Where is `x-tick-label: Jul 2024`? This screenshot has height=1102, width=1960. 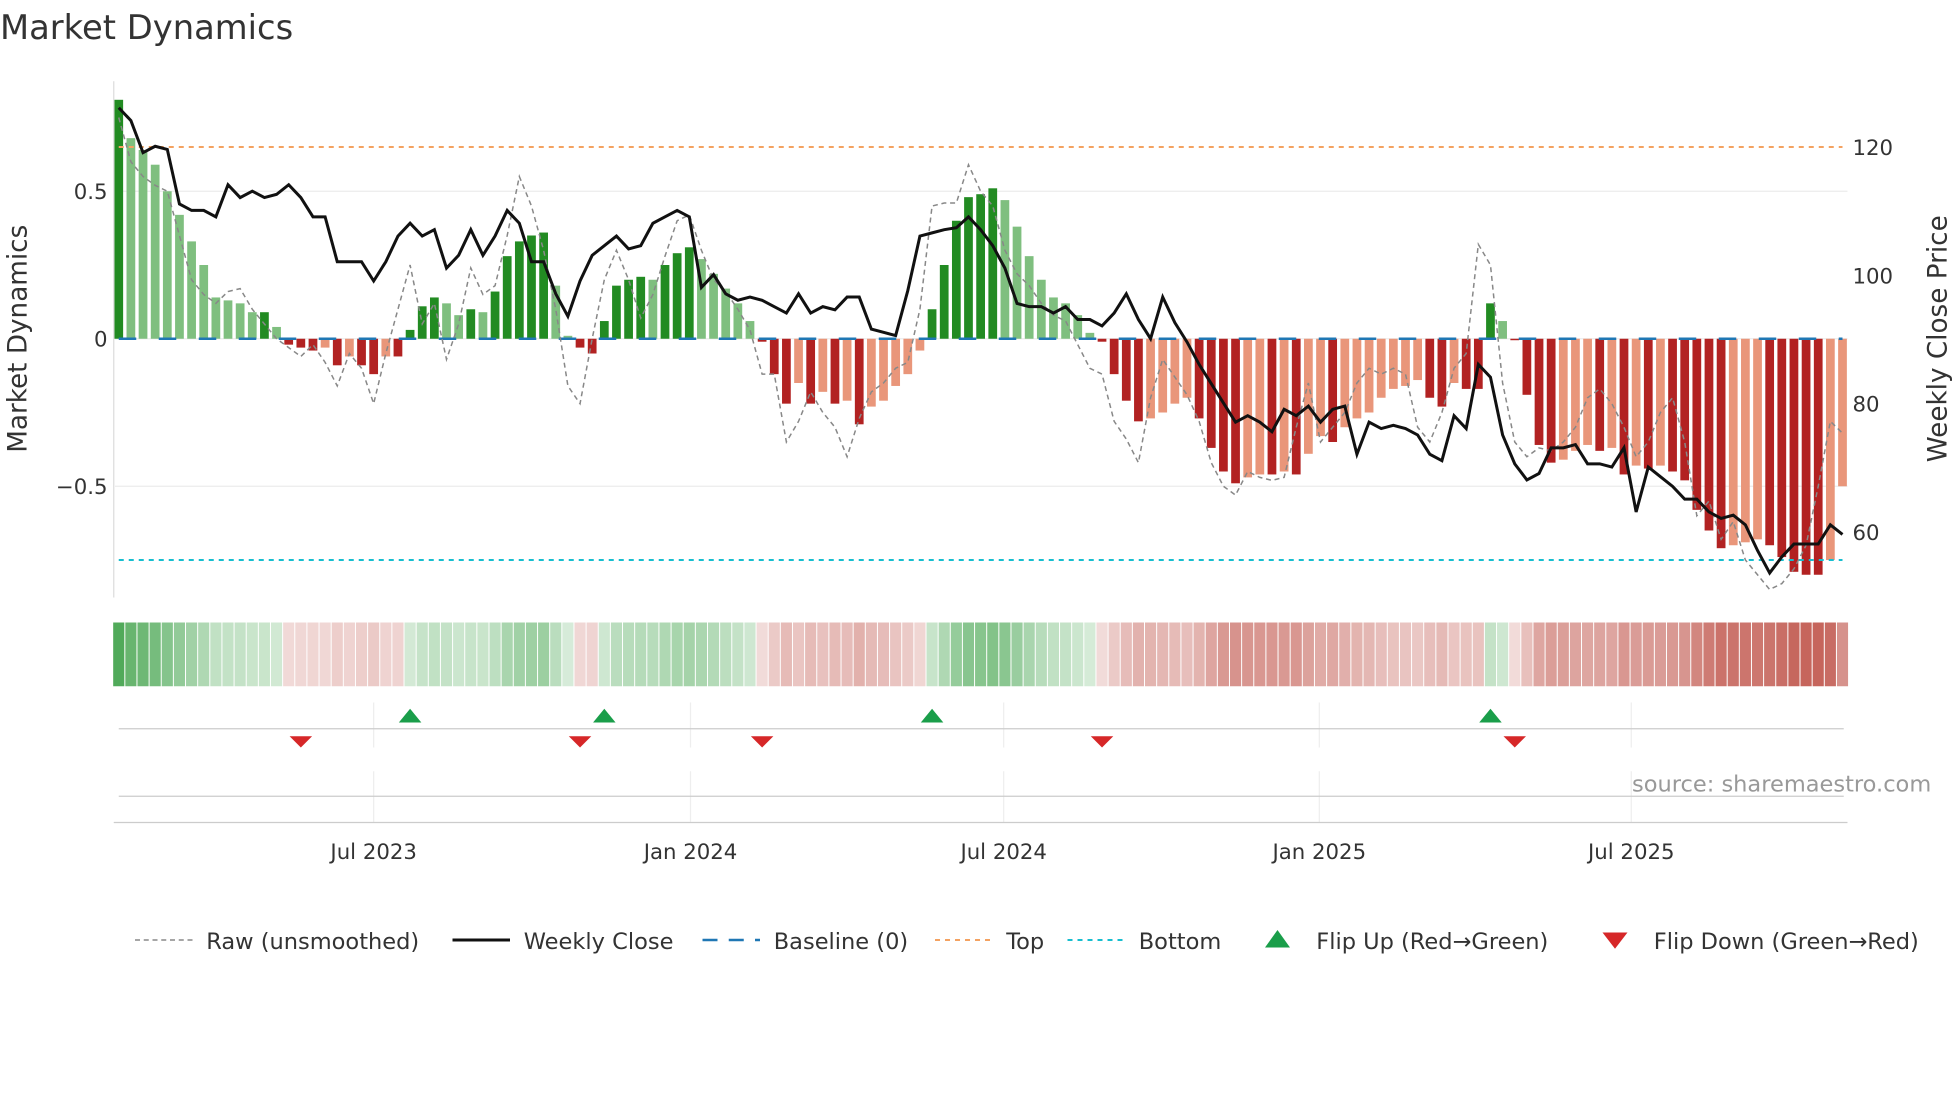 x-tick-label: Jul 2024 is located at coordinates (1002, 852).